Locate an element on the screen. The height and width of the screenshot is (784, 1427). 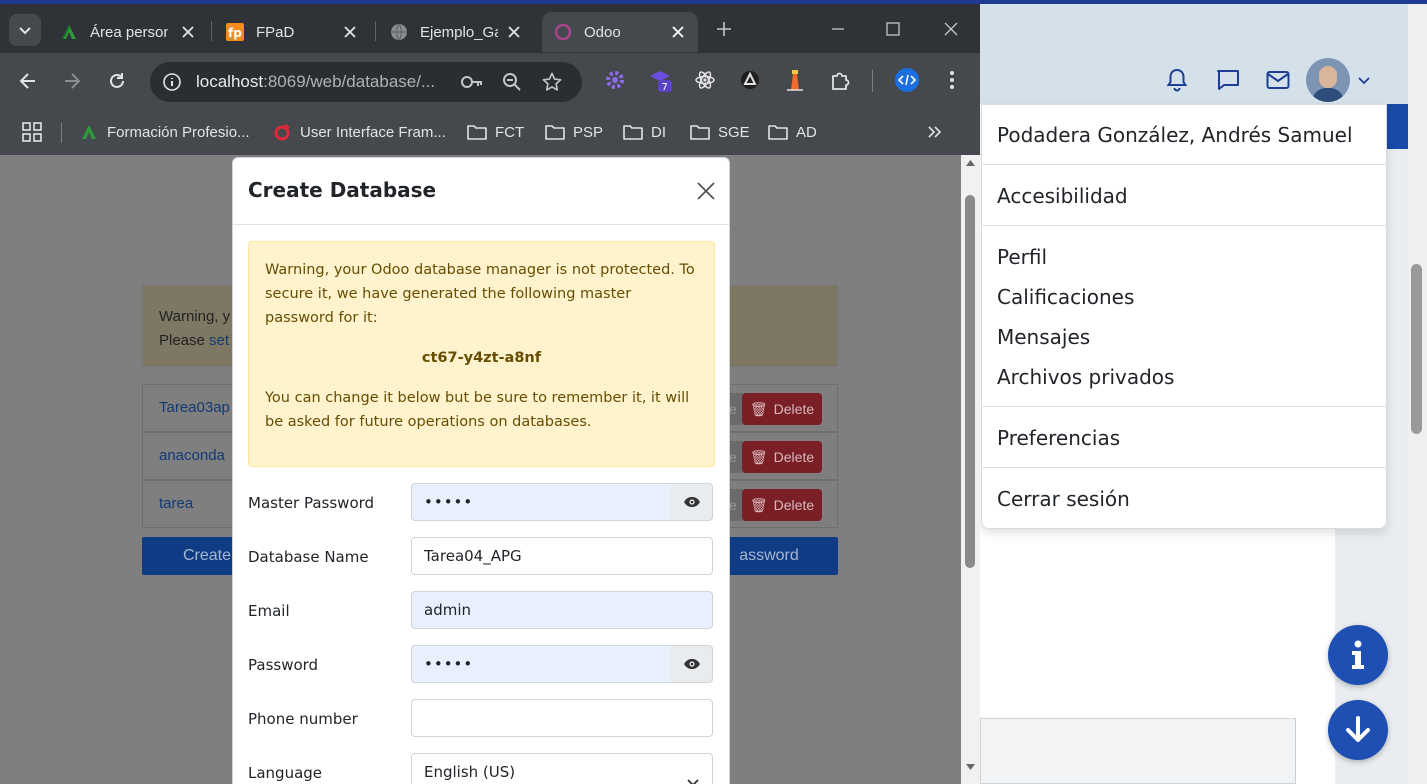
menu-dots-icon is located at coordinates (952, 80).